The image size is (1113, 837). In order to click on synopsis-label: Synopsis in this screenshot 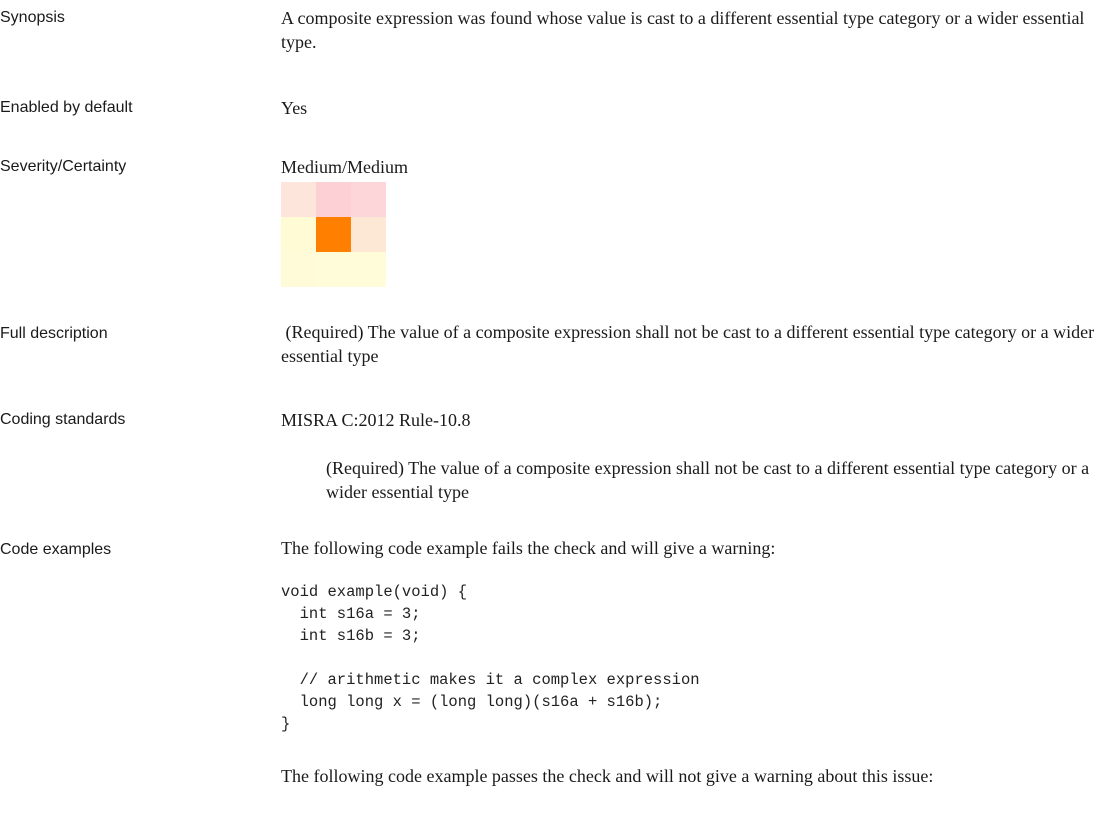, I will do `click(32, 17)`.